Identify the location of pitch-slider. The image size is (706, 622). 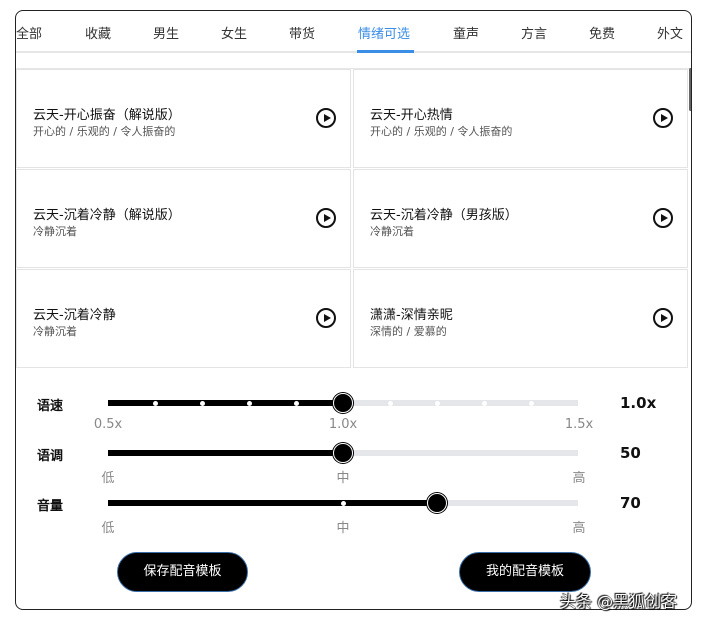
(343, 453).